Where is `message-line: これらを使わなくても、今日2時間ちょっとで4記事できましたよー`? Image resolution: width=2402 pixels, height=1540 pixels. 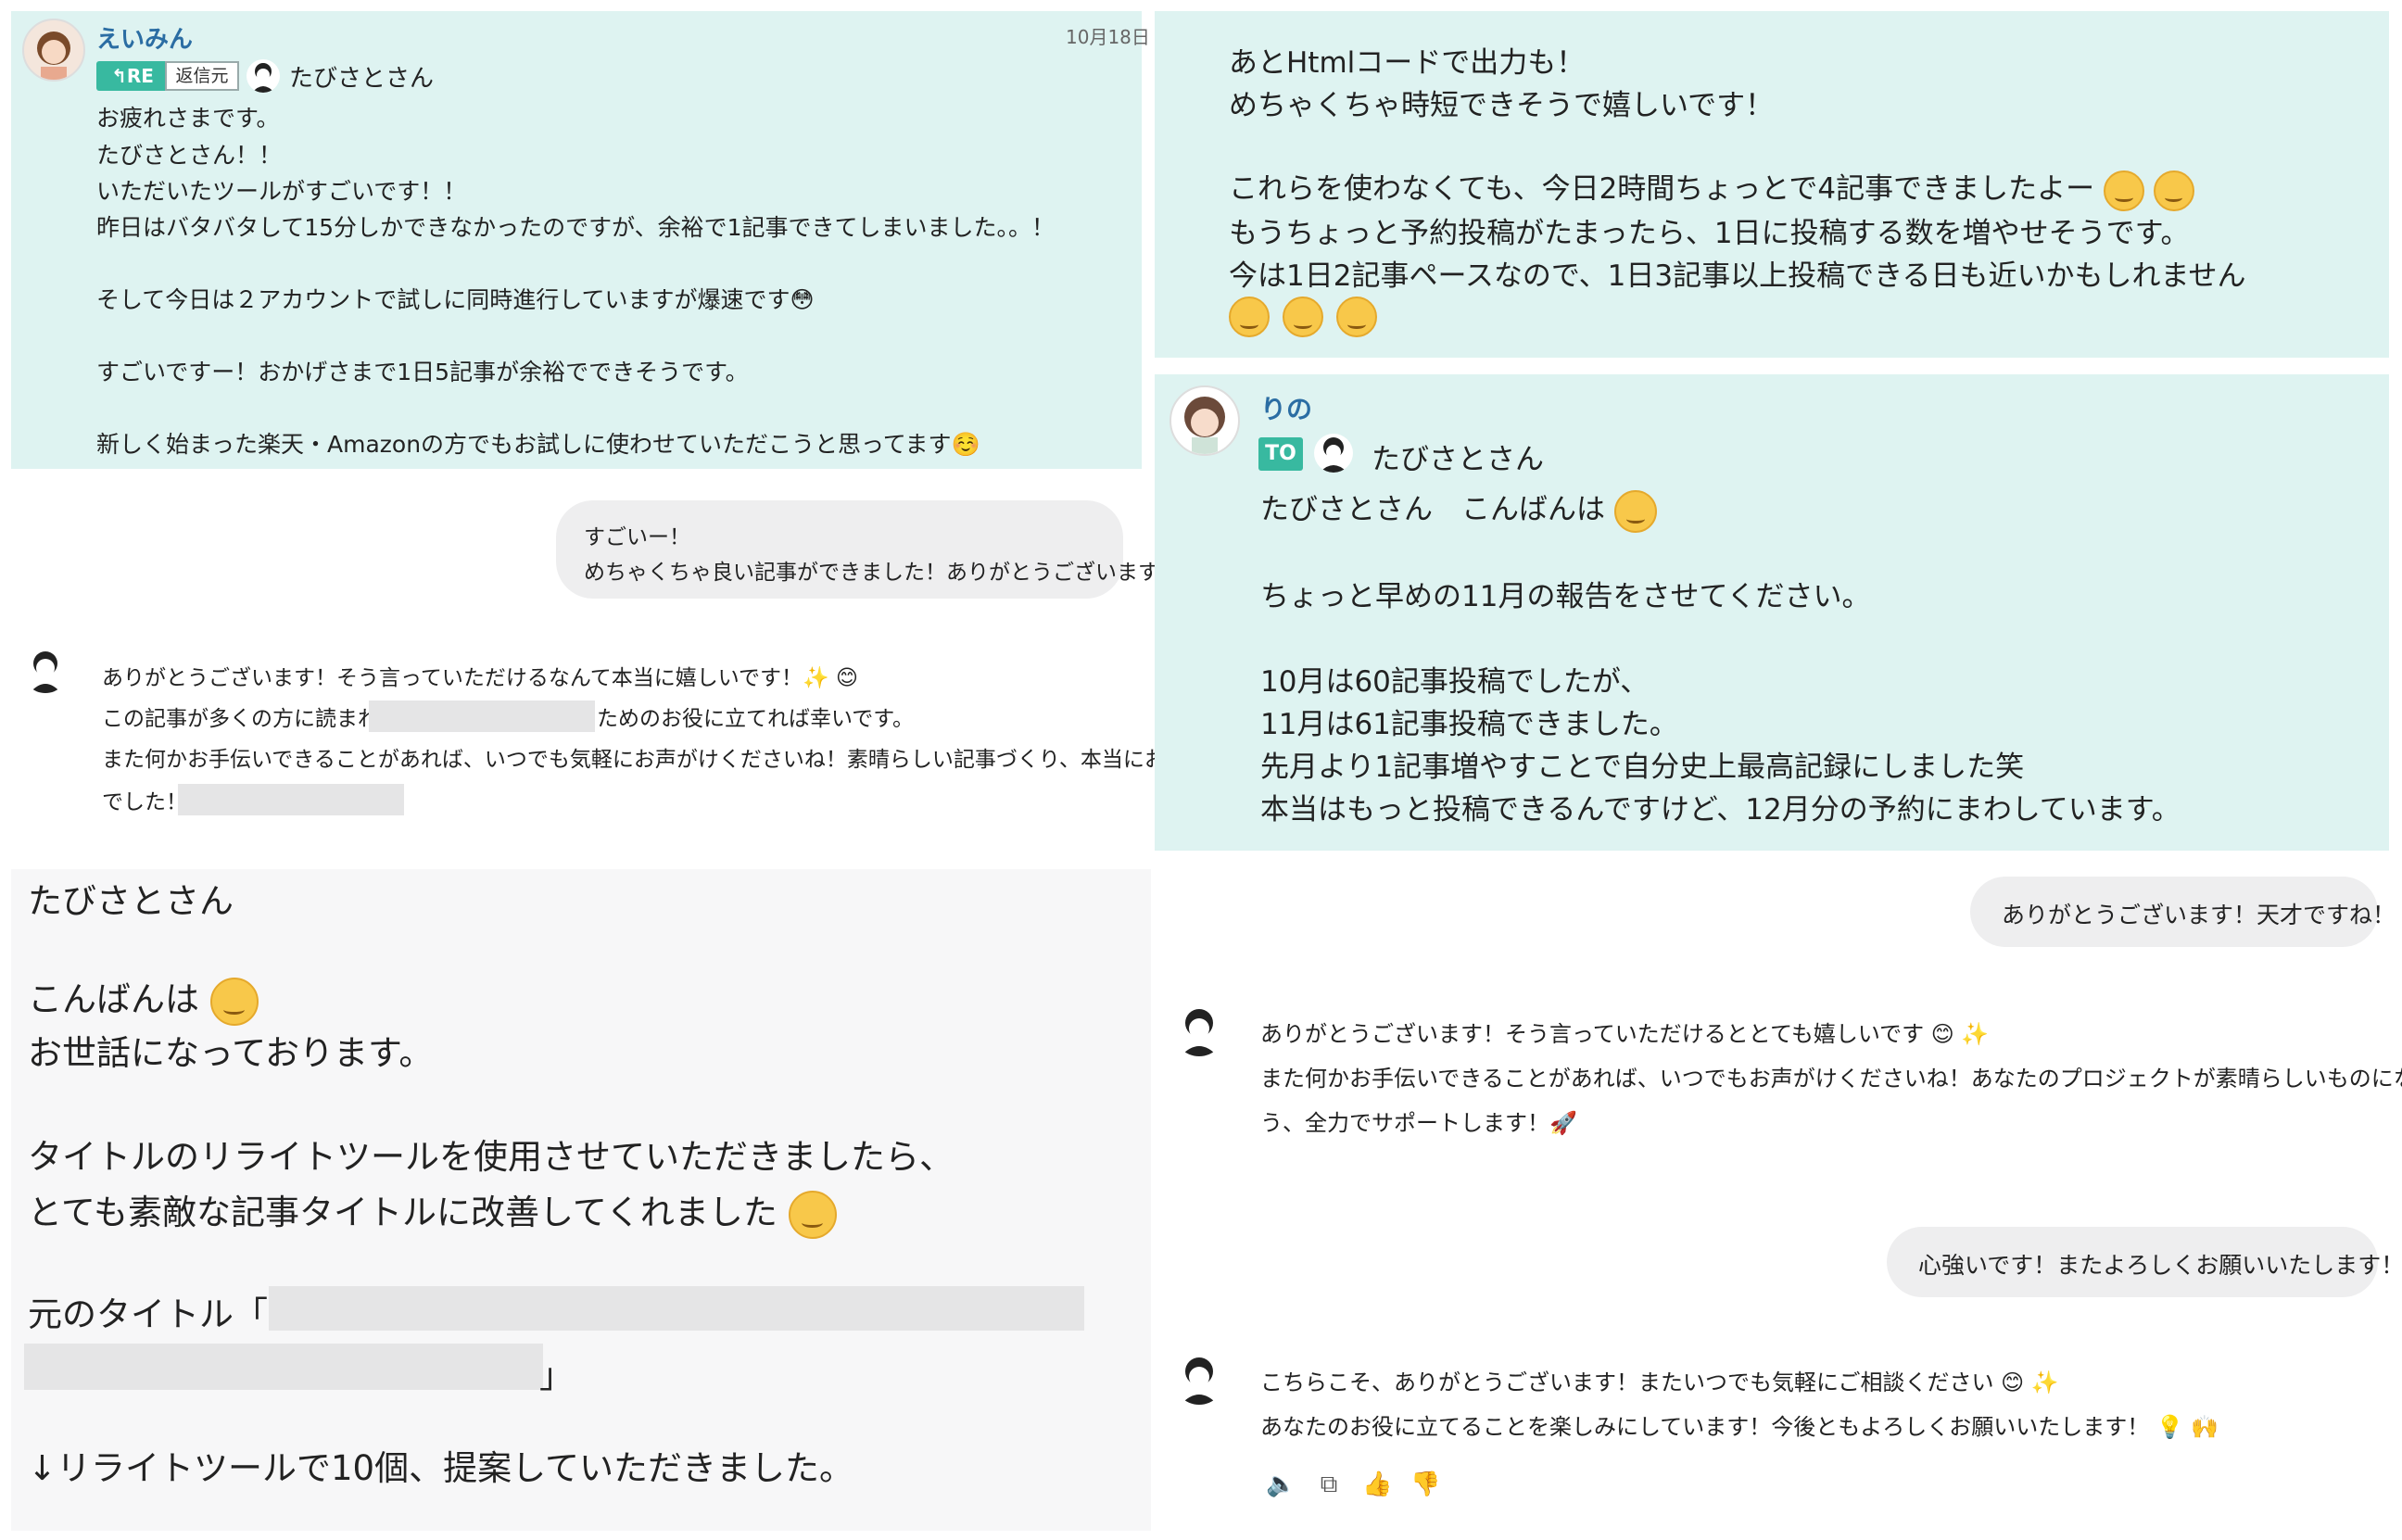
message-line: これらを使わなくても、今日2時間ちょっとで4記事できましたよー is located at coordinates (1711, 188).